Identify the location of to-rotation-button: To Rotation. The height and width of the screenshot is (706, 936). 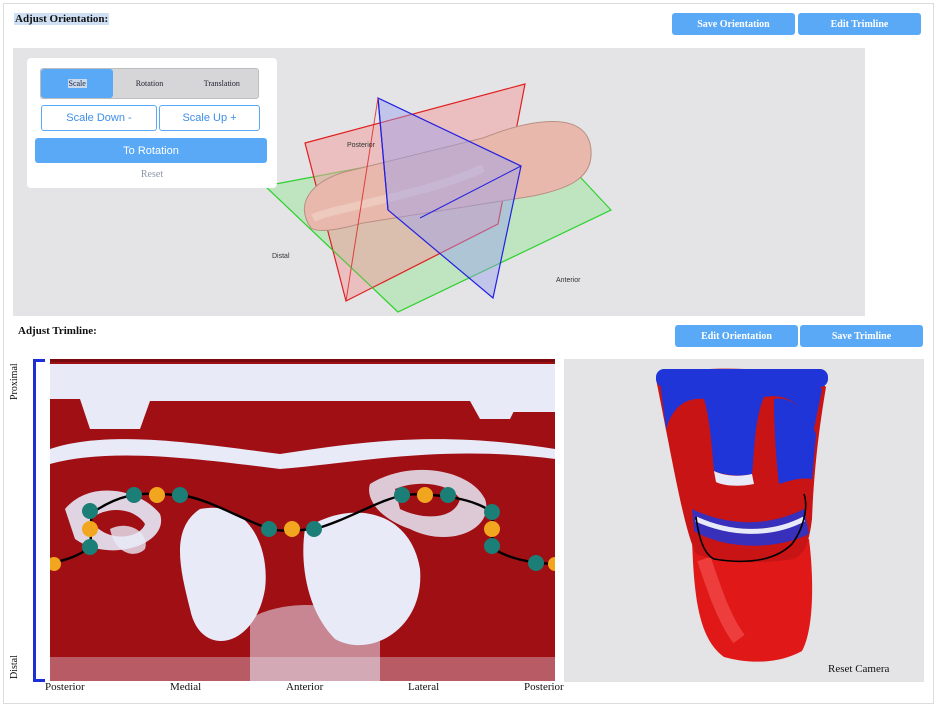
(151, 150).